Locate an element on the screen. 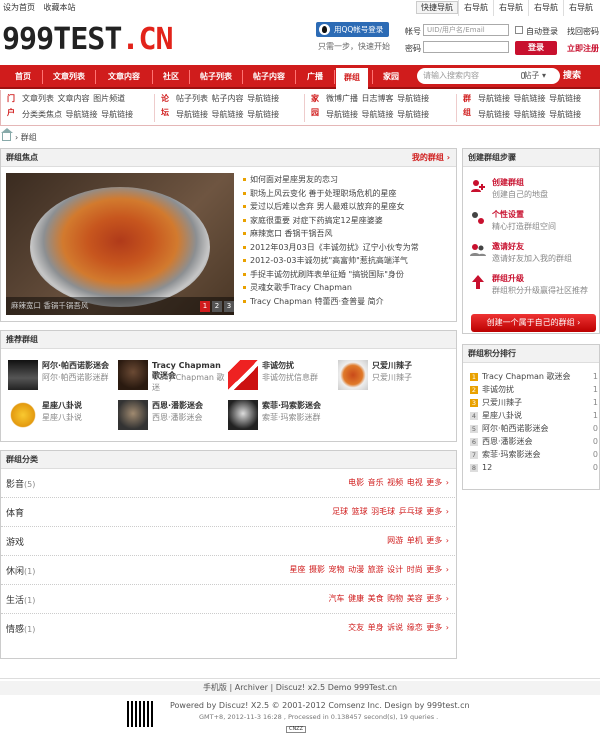 The height and width of the screenshot is (744, 600). ranking-row: 3 只爱川辣子 1 is located at coordinates (534, 403).